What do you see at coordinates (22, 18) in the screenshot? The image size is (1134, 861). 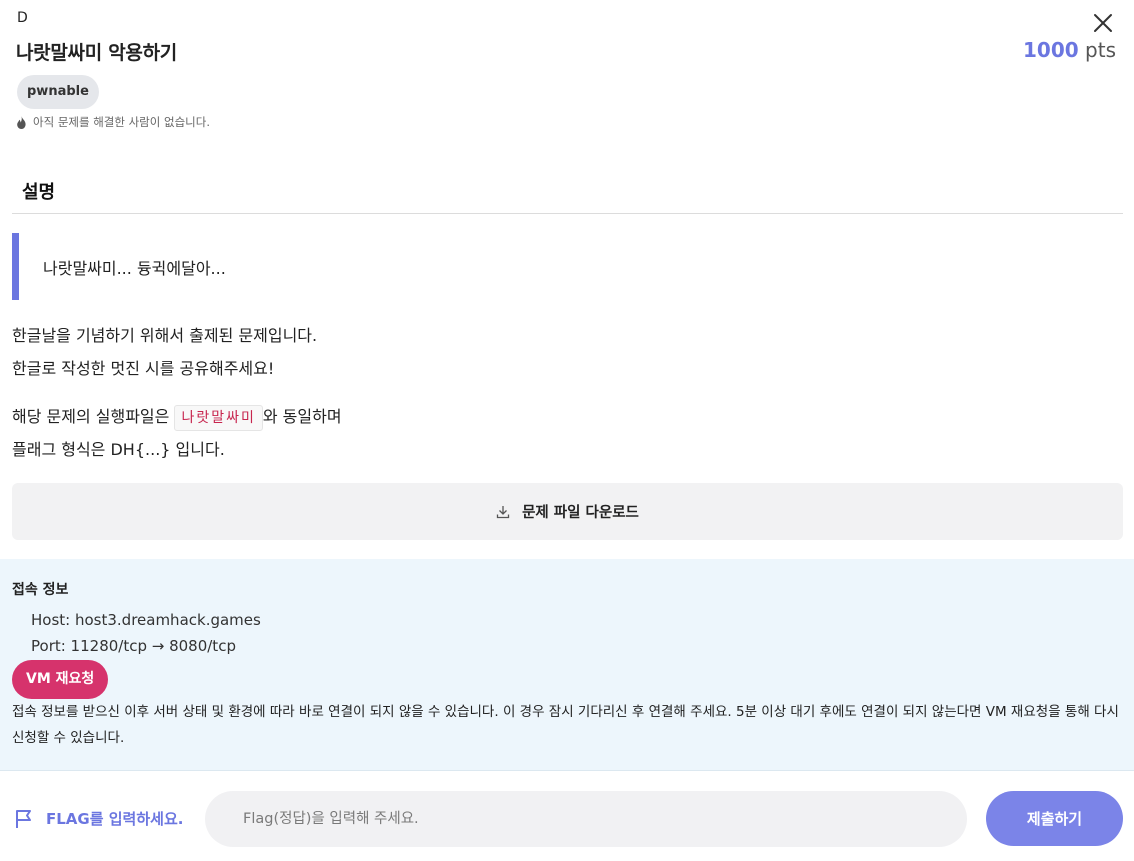 I see `challenge-level: D` at bounding box center [22, 18].